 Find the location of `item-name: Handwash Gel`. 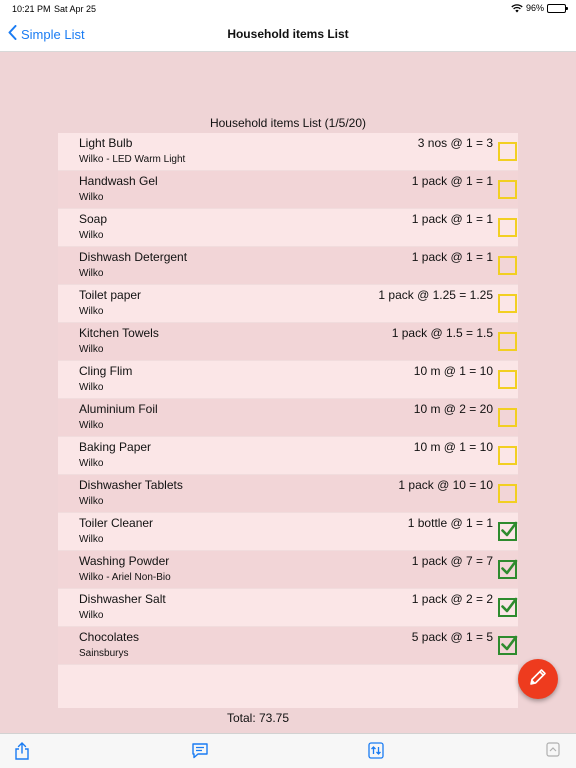

item-name: Handwash Gel is located at coordinates (118, 181).